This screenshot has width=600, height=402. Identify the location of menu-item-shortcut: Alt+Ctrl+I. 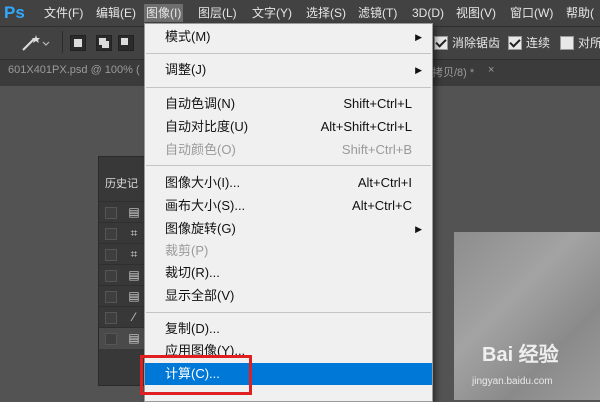
(384, 182).